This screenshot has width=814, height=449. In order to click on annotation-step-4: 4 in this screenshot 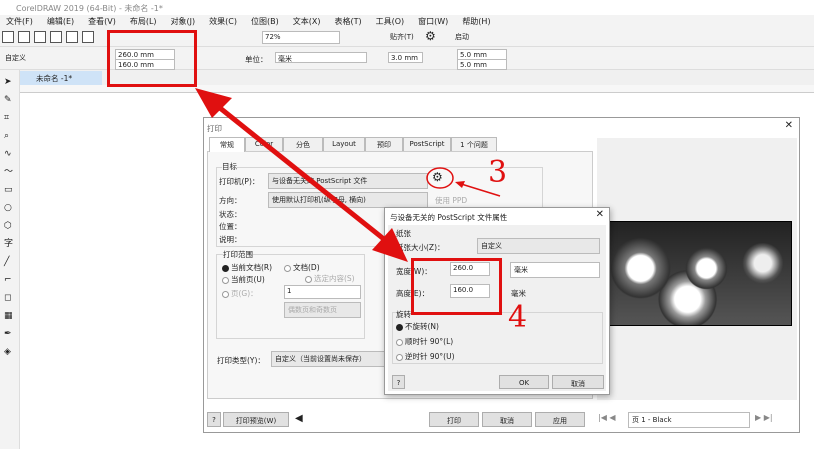, I will do `click(518, 317)`.